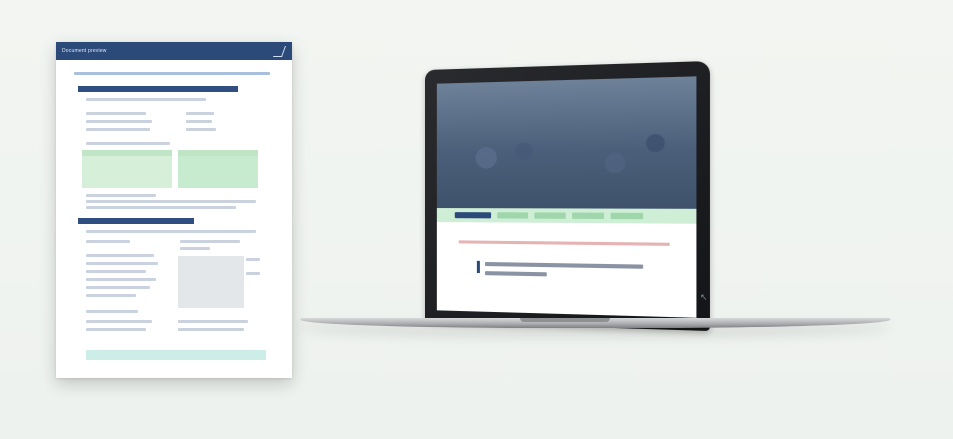  I want to click on doc-subheading-line, so click(146, 99).